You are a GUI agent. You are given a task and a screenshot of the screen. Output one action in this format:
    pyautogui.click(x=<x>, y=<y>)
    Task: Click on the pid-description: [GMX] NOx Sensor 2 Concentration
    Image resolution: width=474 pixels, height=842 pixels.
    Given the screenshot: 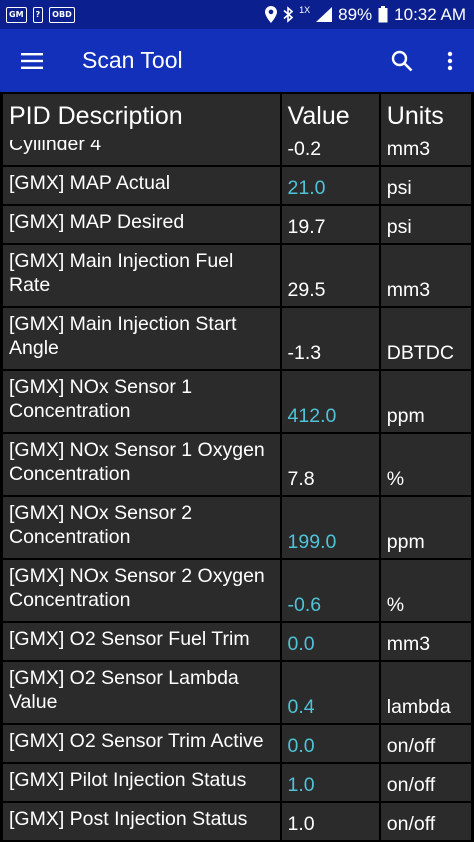 What is the action you would take?
    pyautogui.click(x=141, y=527)
    